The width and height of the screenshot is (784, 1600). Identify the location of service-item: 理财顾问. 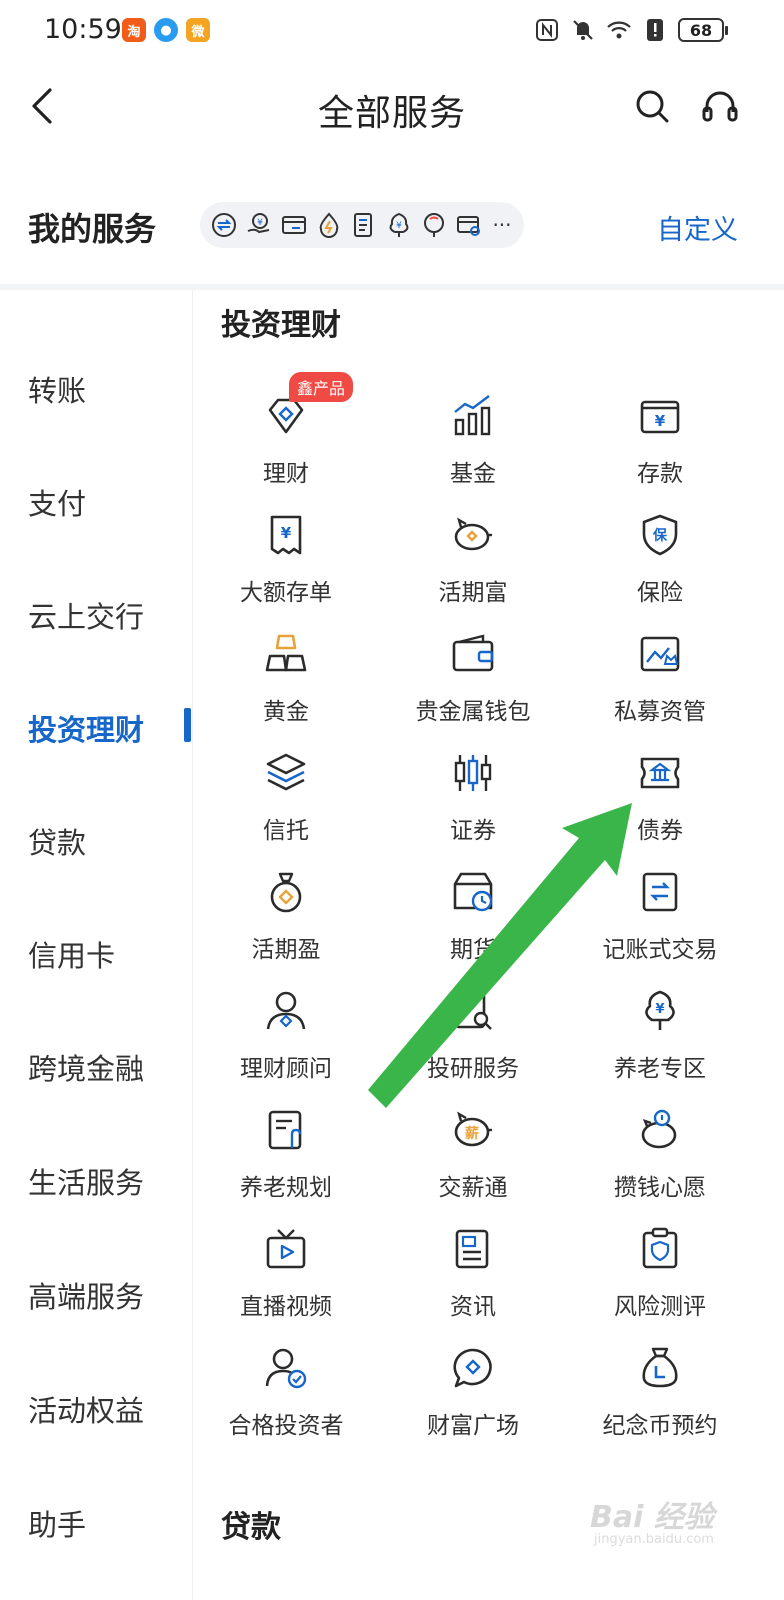
(286, 1039).